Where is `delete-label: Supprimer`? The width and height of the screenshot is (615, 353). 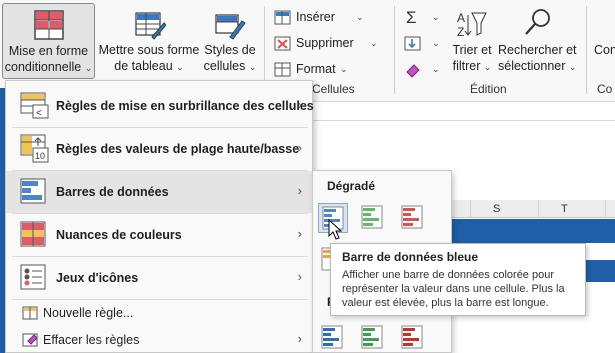 delete-label: Supprimer is located at coordinates (325, 43).